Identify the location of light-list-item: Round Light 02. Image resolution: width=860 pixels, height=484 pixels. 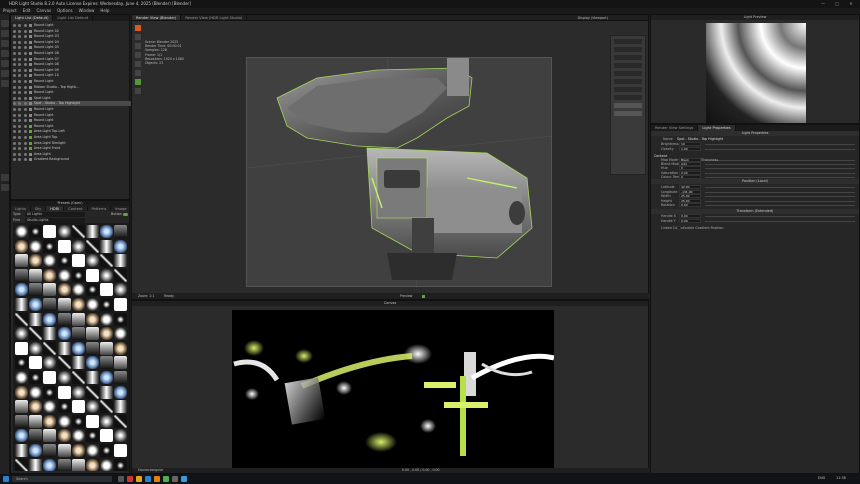
(75, 31).